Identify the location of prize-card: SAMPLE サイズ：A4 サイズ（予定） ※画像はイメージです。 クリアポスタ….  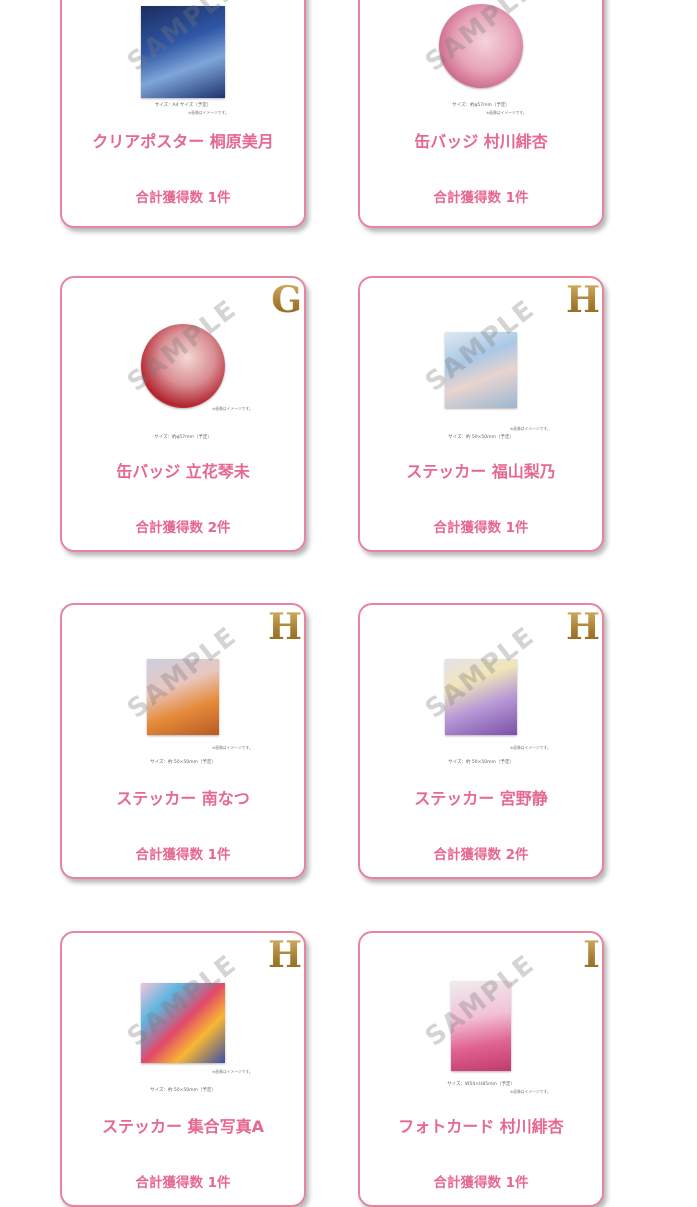
(183, 114).